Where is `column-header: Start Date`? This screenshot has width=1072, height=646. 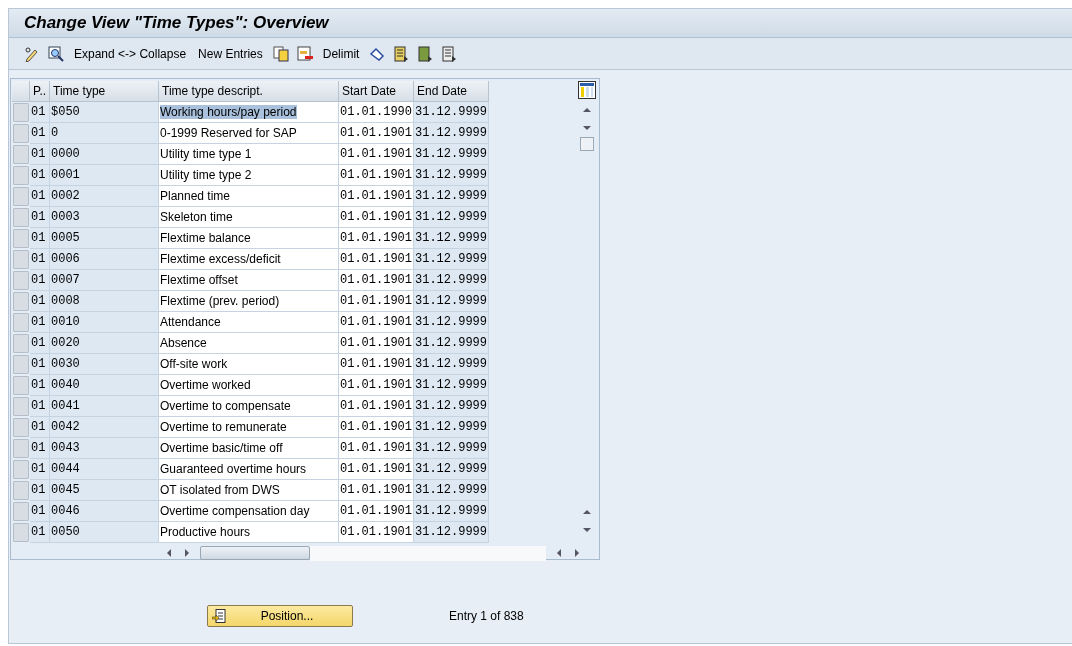 column-header: Start Date is located at coordinates (376, 91).